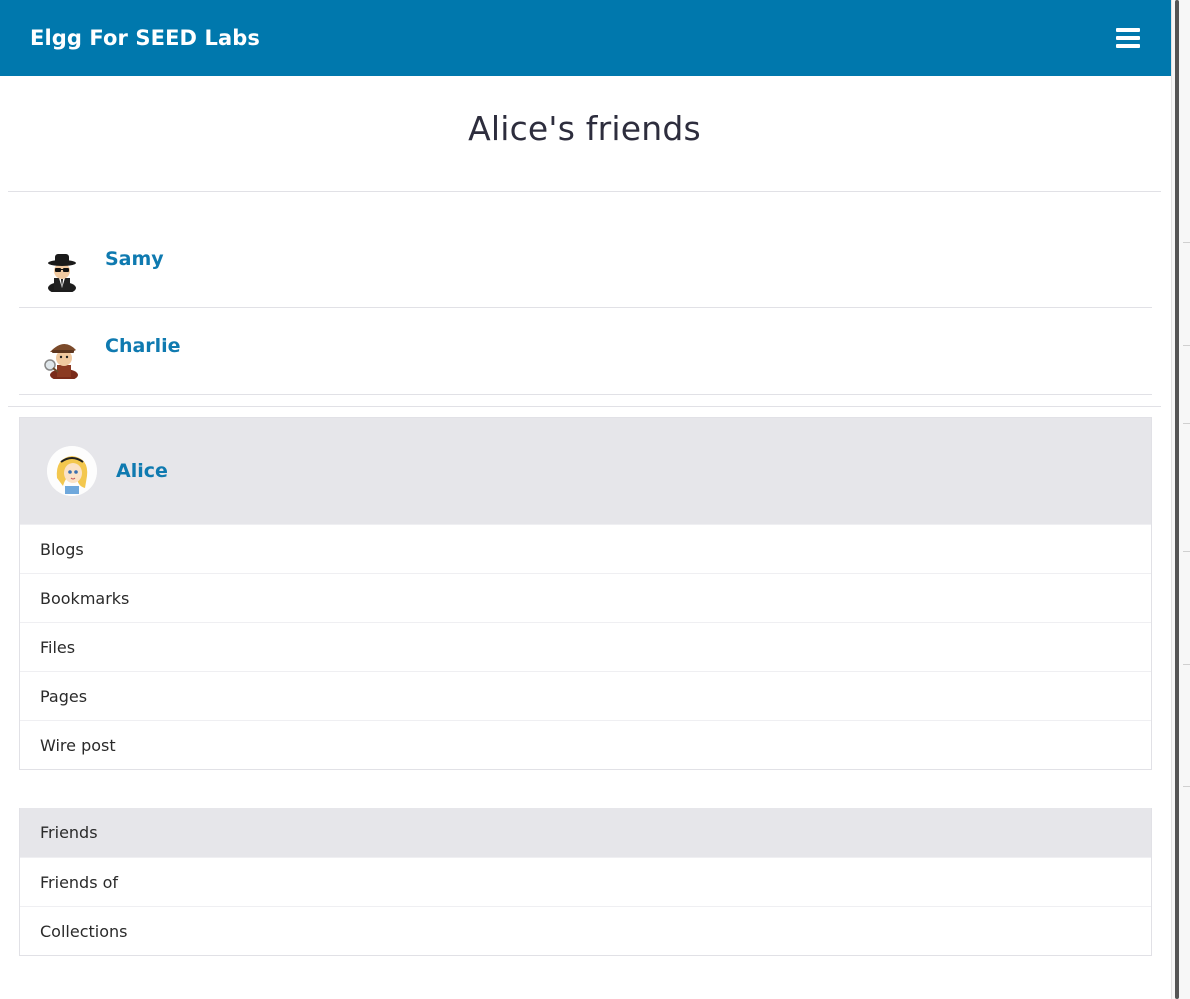 This screenshot has height=999, width=1190. I want to click on page-title: Alice's friends, so click(584, 128).